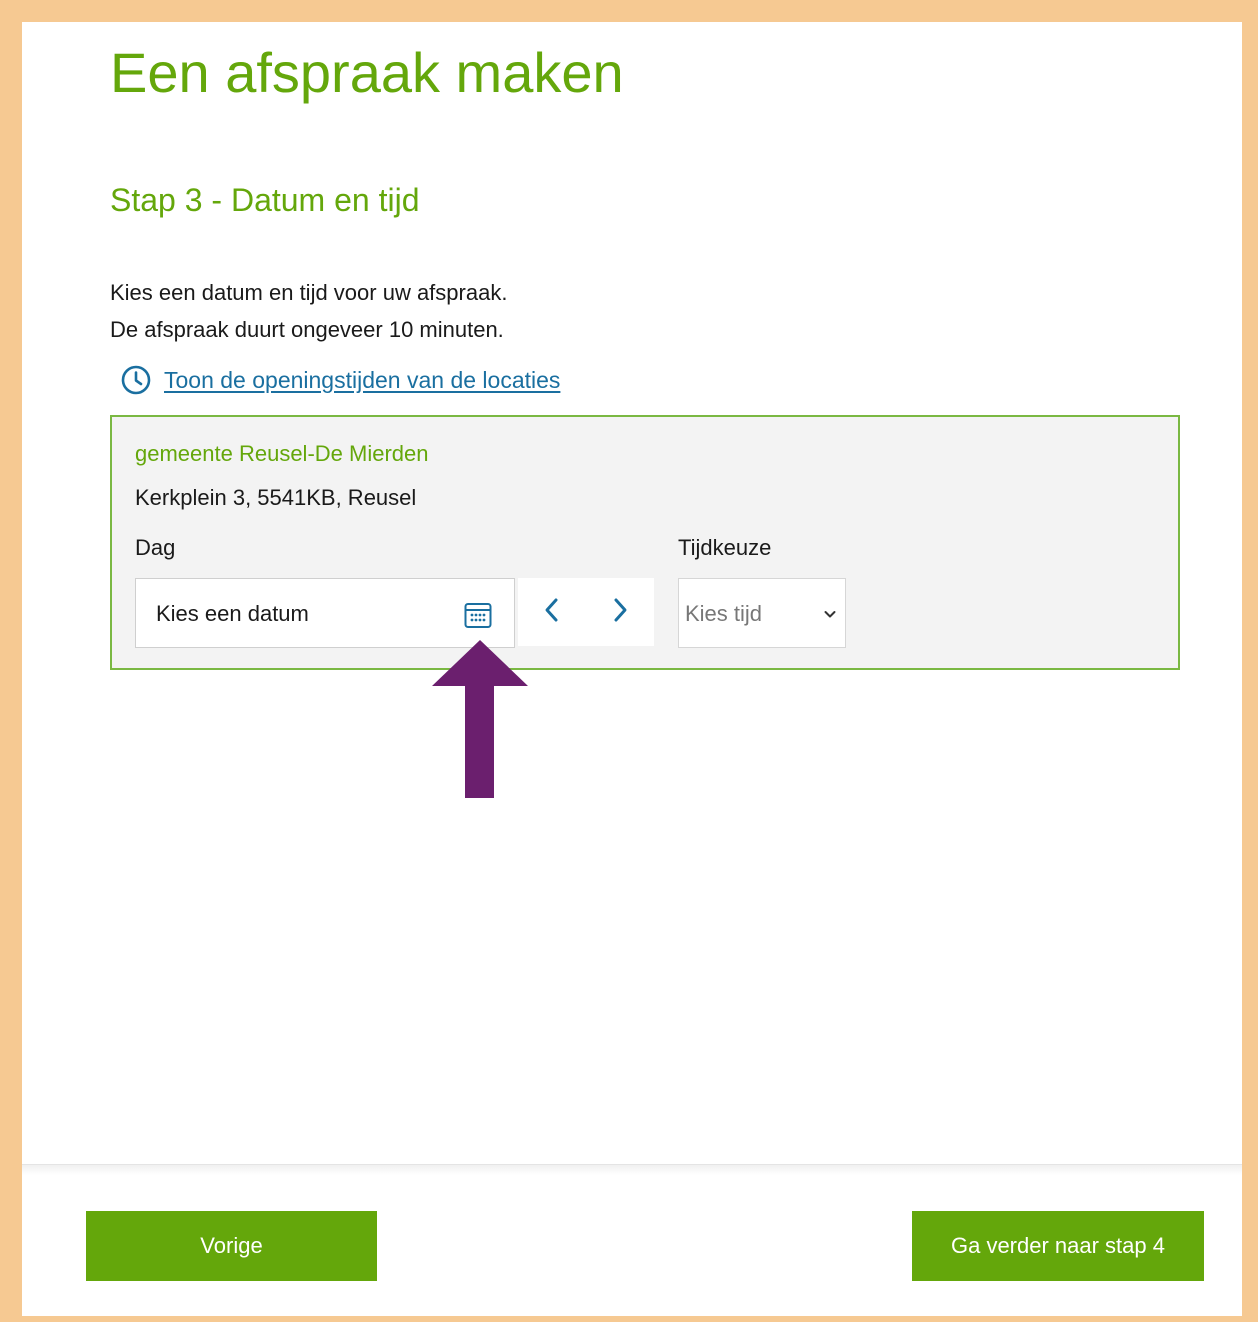  I want to click on date-input: Kies een datum, so click(325, 613).